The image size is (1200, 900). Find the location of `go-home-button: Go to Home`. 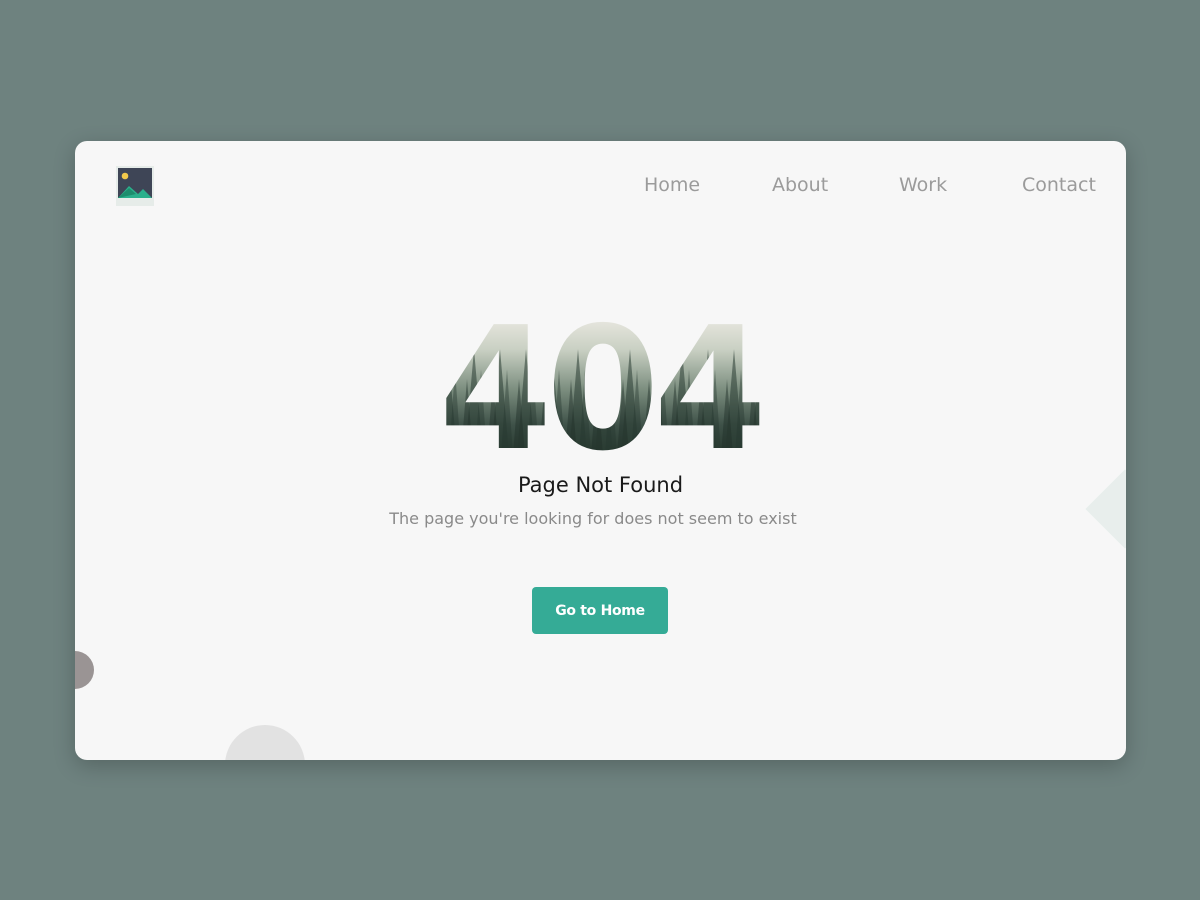

go-home-button: Go to Home is located at coordinates (600, 610).